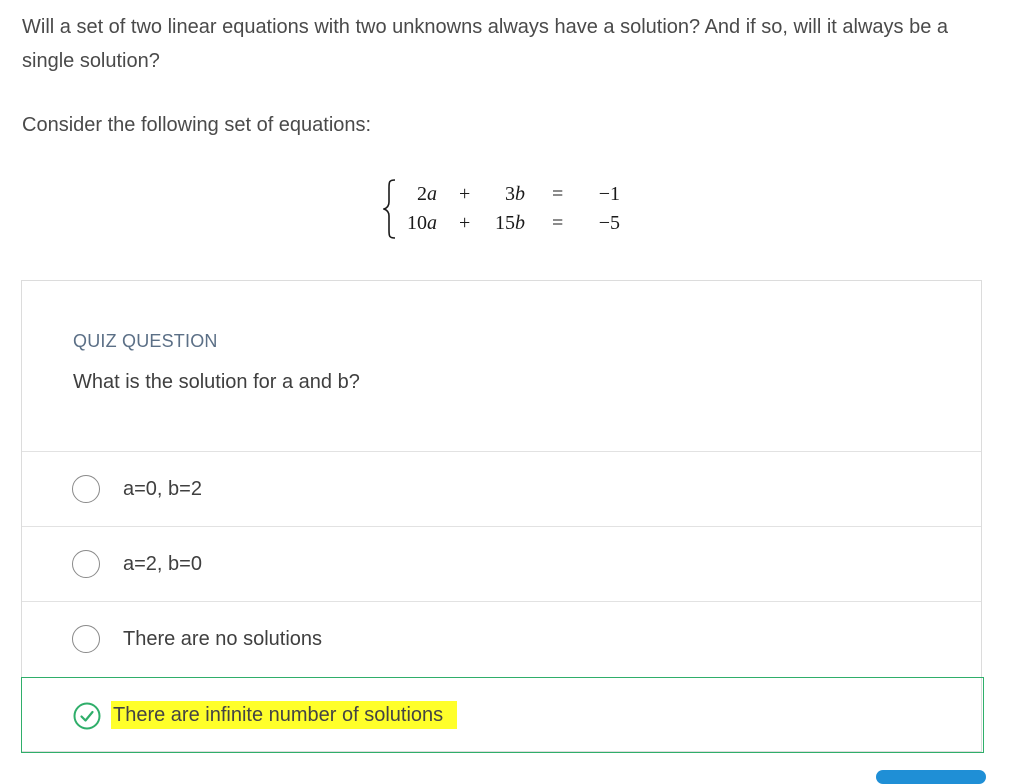 This screenshot has width=1022, height=784. Describe the element at coordinates (510, 223) in the screenshot. I see `equation-term-b: 15b` at that location.